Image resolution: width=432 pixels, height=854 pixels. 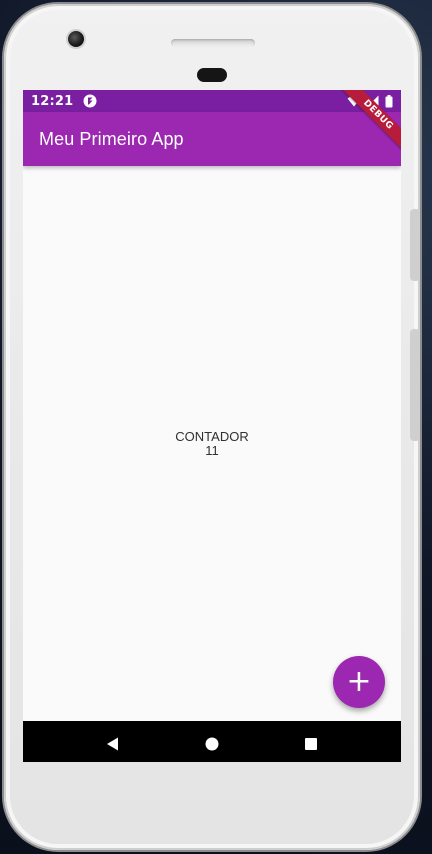 I want to click on status-bar: 12:21, so click(x=212, y=101).